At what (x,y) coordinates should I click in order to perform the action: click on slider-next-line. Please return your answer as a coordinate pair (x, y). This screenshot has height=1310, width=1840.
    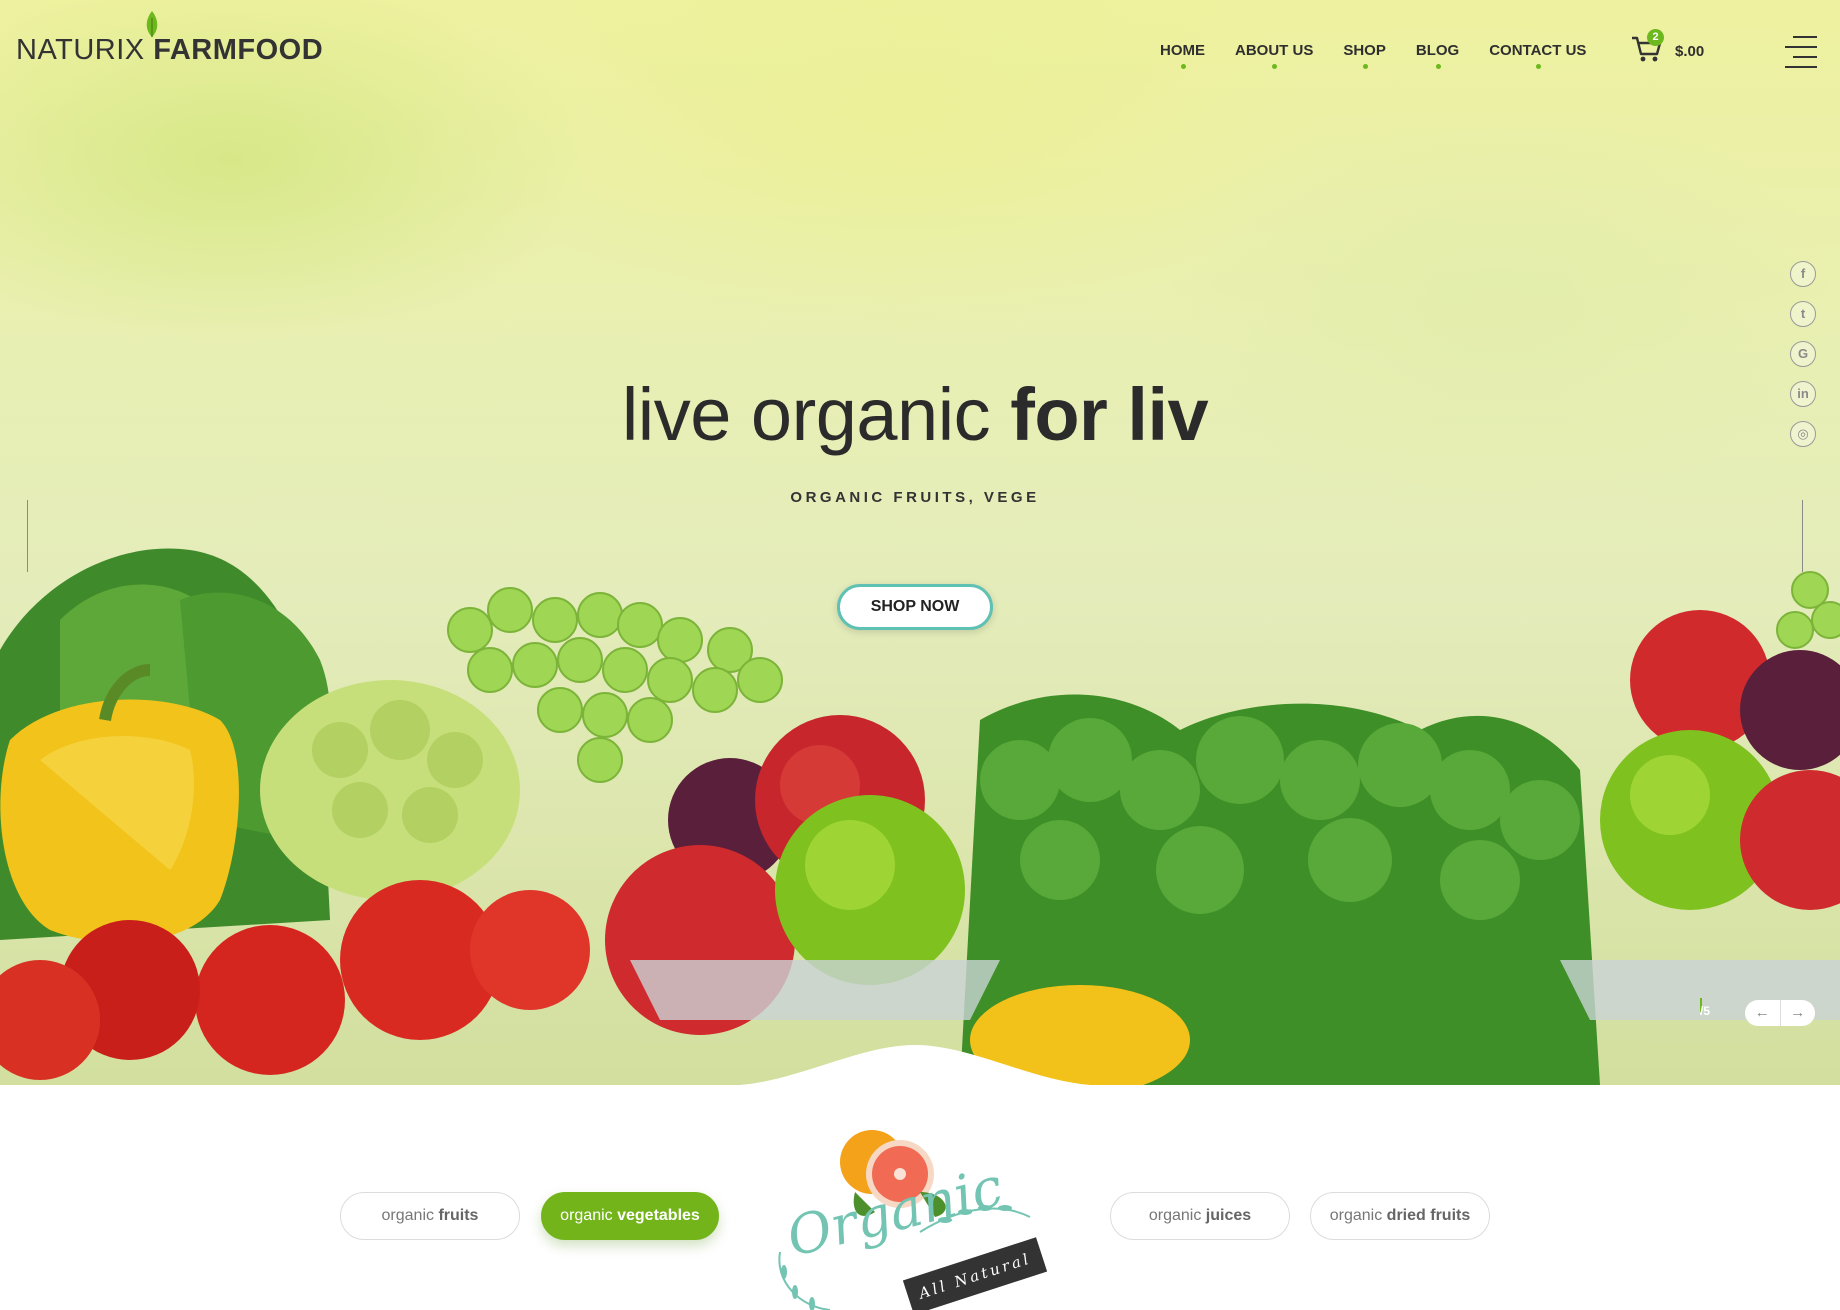
    Looking at the image, I should click on (1802, 536).